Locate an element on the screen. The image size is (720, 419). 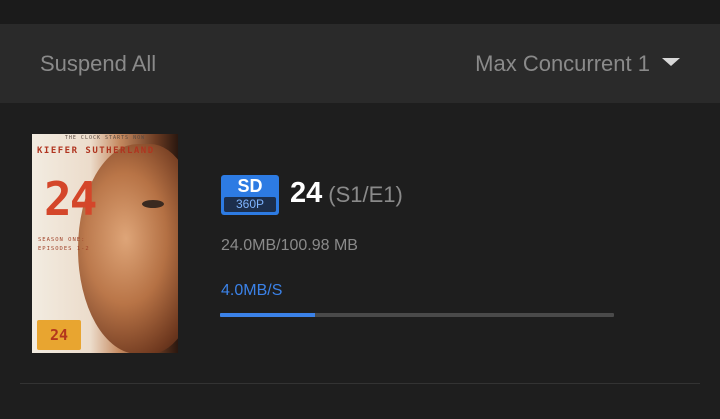
poster-number: 24 is located at coordinates (70, 199).